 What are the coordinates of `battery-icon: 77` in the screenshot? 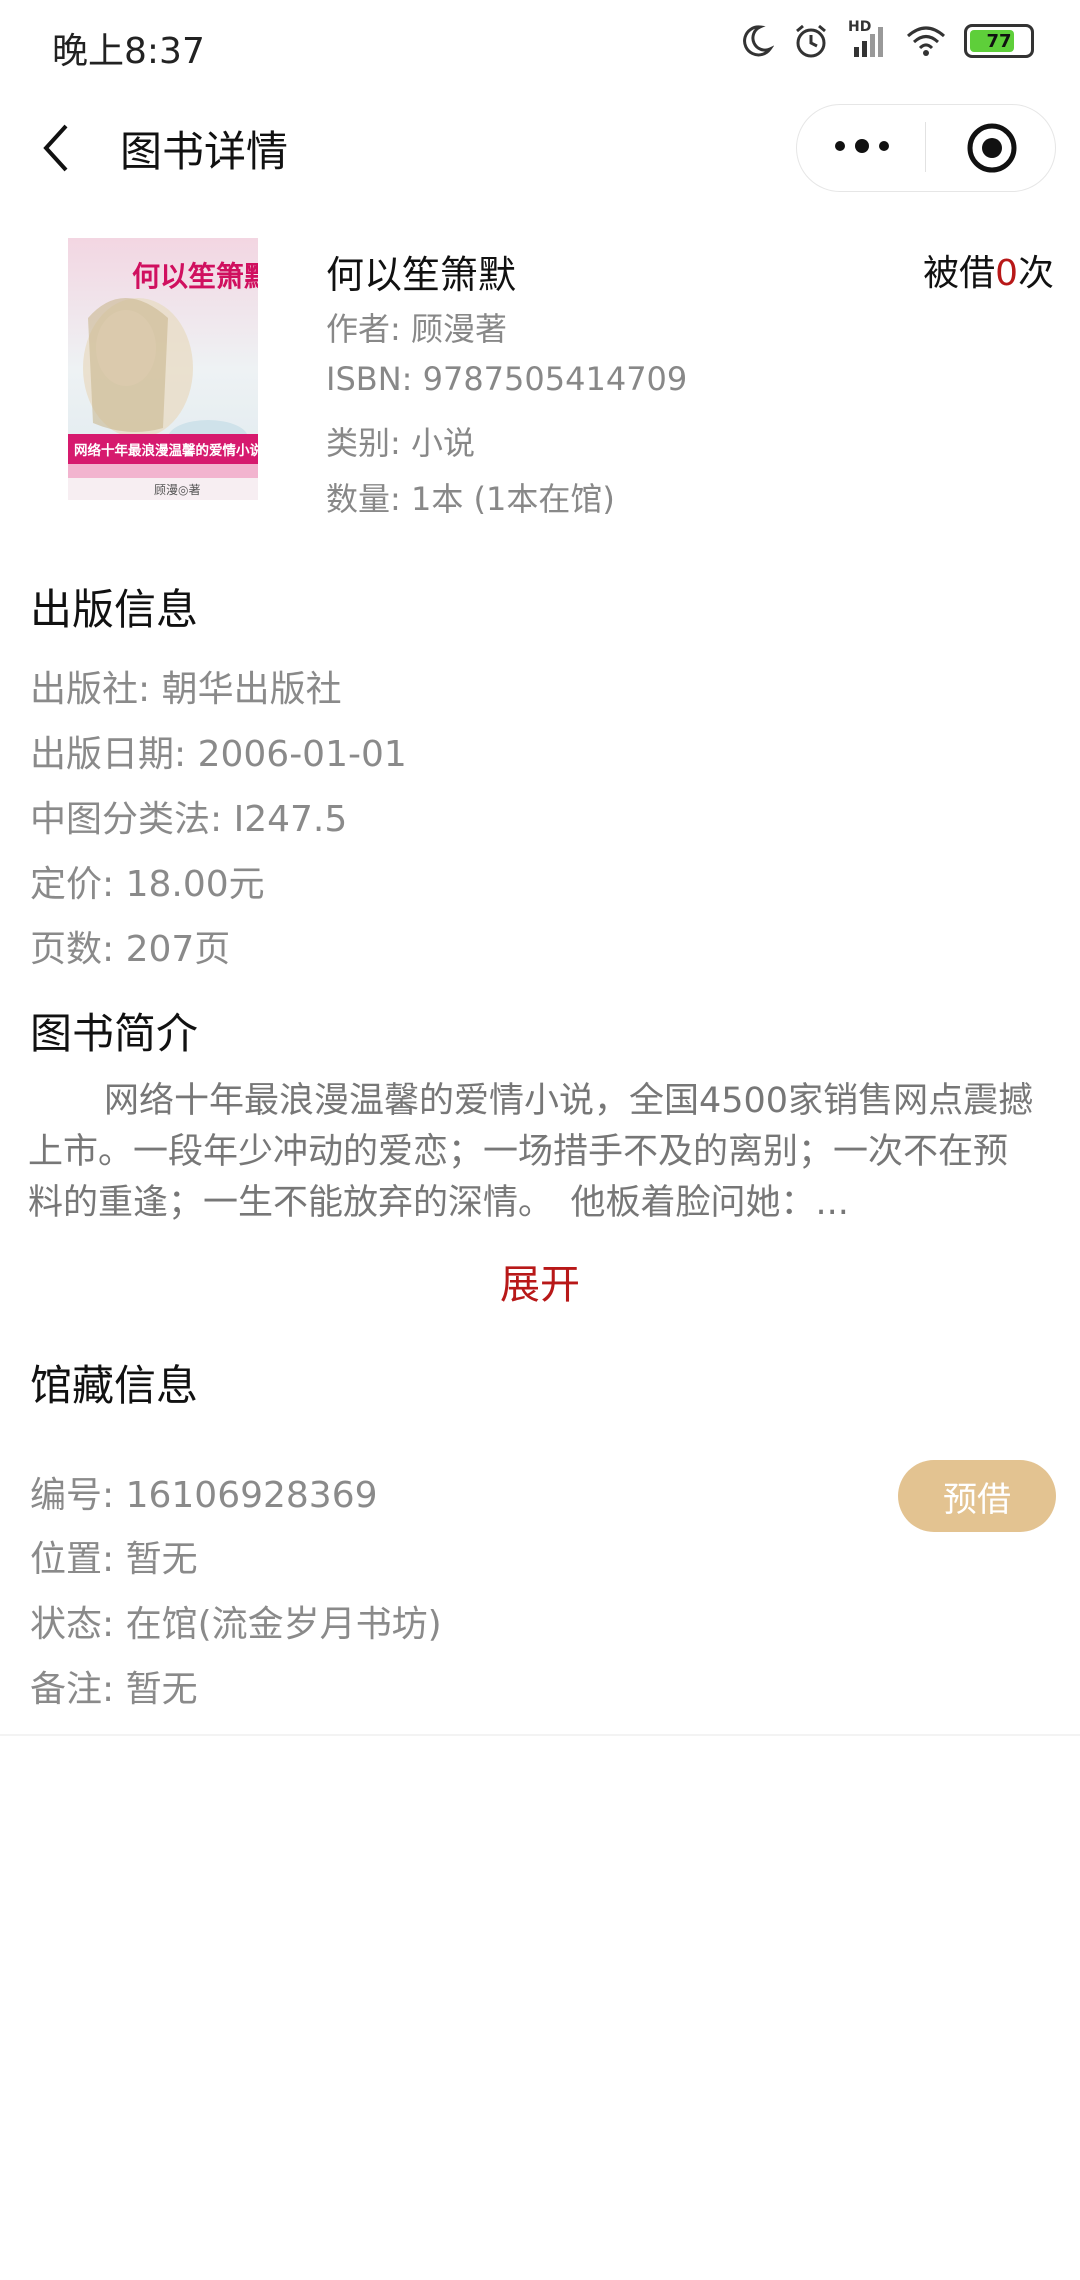 It's located at (999, 41).